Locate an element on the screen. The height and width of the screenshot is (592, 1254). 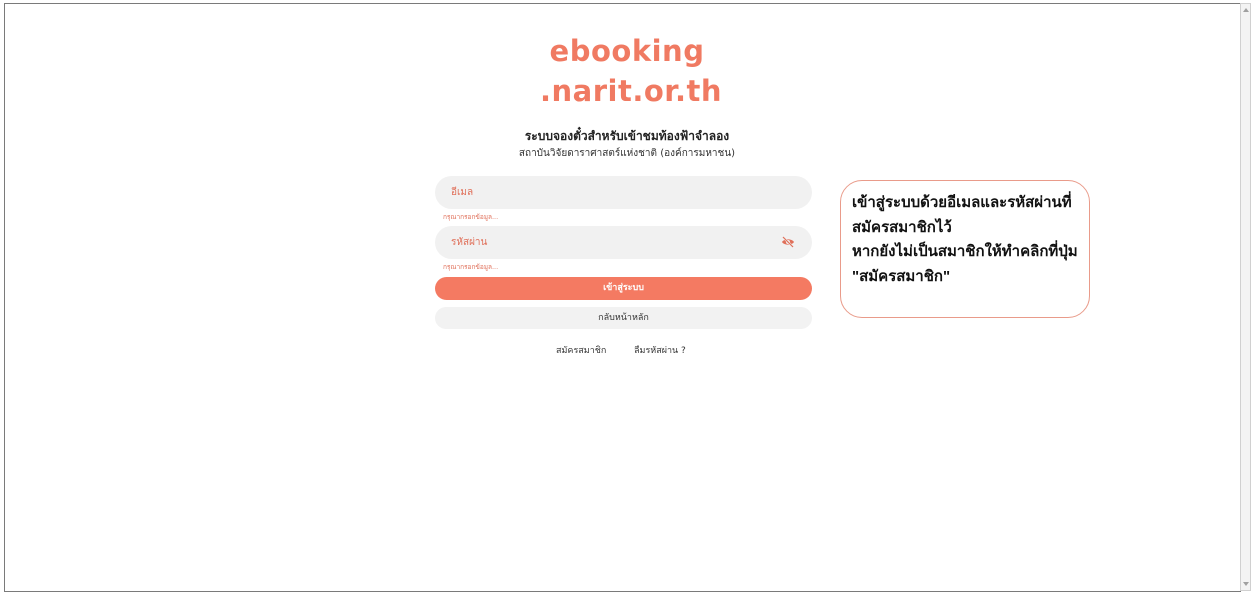
callout-line: เข้าสู่ระบบด้วยอีเมลและรหัสผ่านที่ is located at coordinates (962, 202).